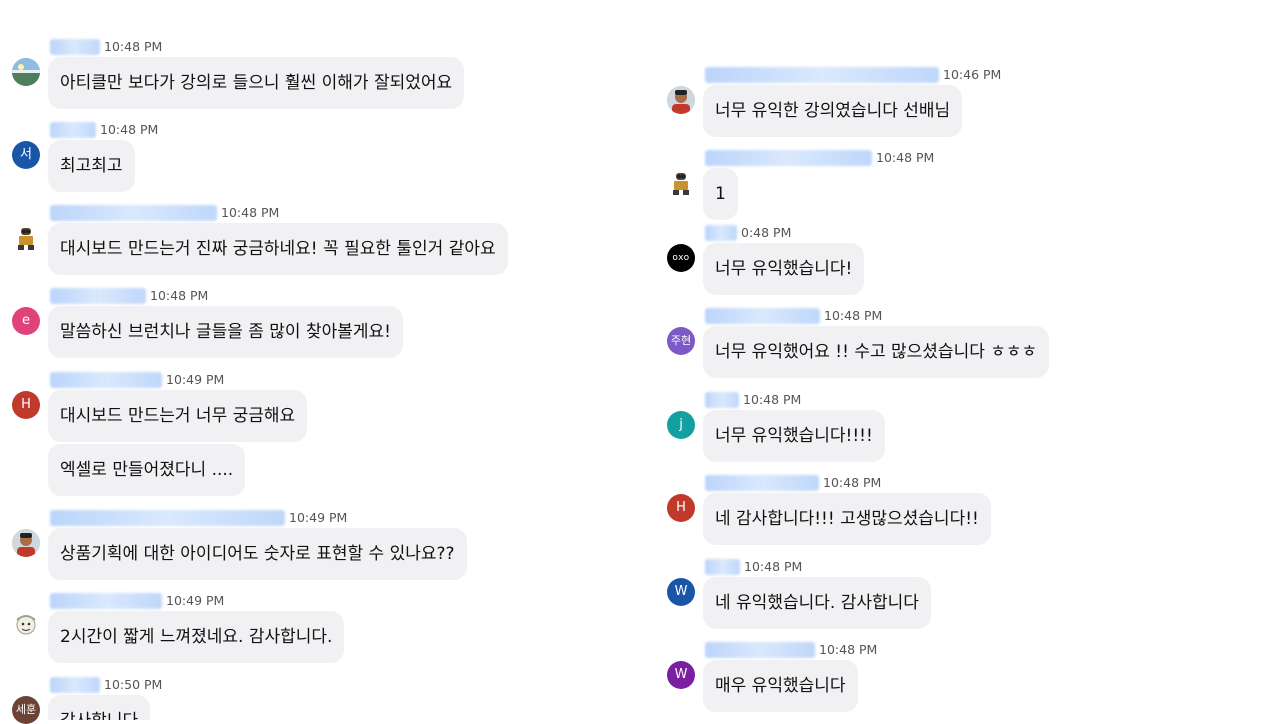 The image size is (1280, 724). Describe the element at coordinates (876, 352) in the screenshot. I see `message-bubble: 너무 유익했어요 !! 수고 많으셨습니다 ㅎㅎㅎ` at that location.